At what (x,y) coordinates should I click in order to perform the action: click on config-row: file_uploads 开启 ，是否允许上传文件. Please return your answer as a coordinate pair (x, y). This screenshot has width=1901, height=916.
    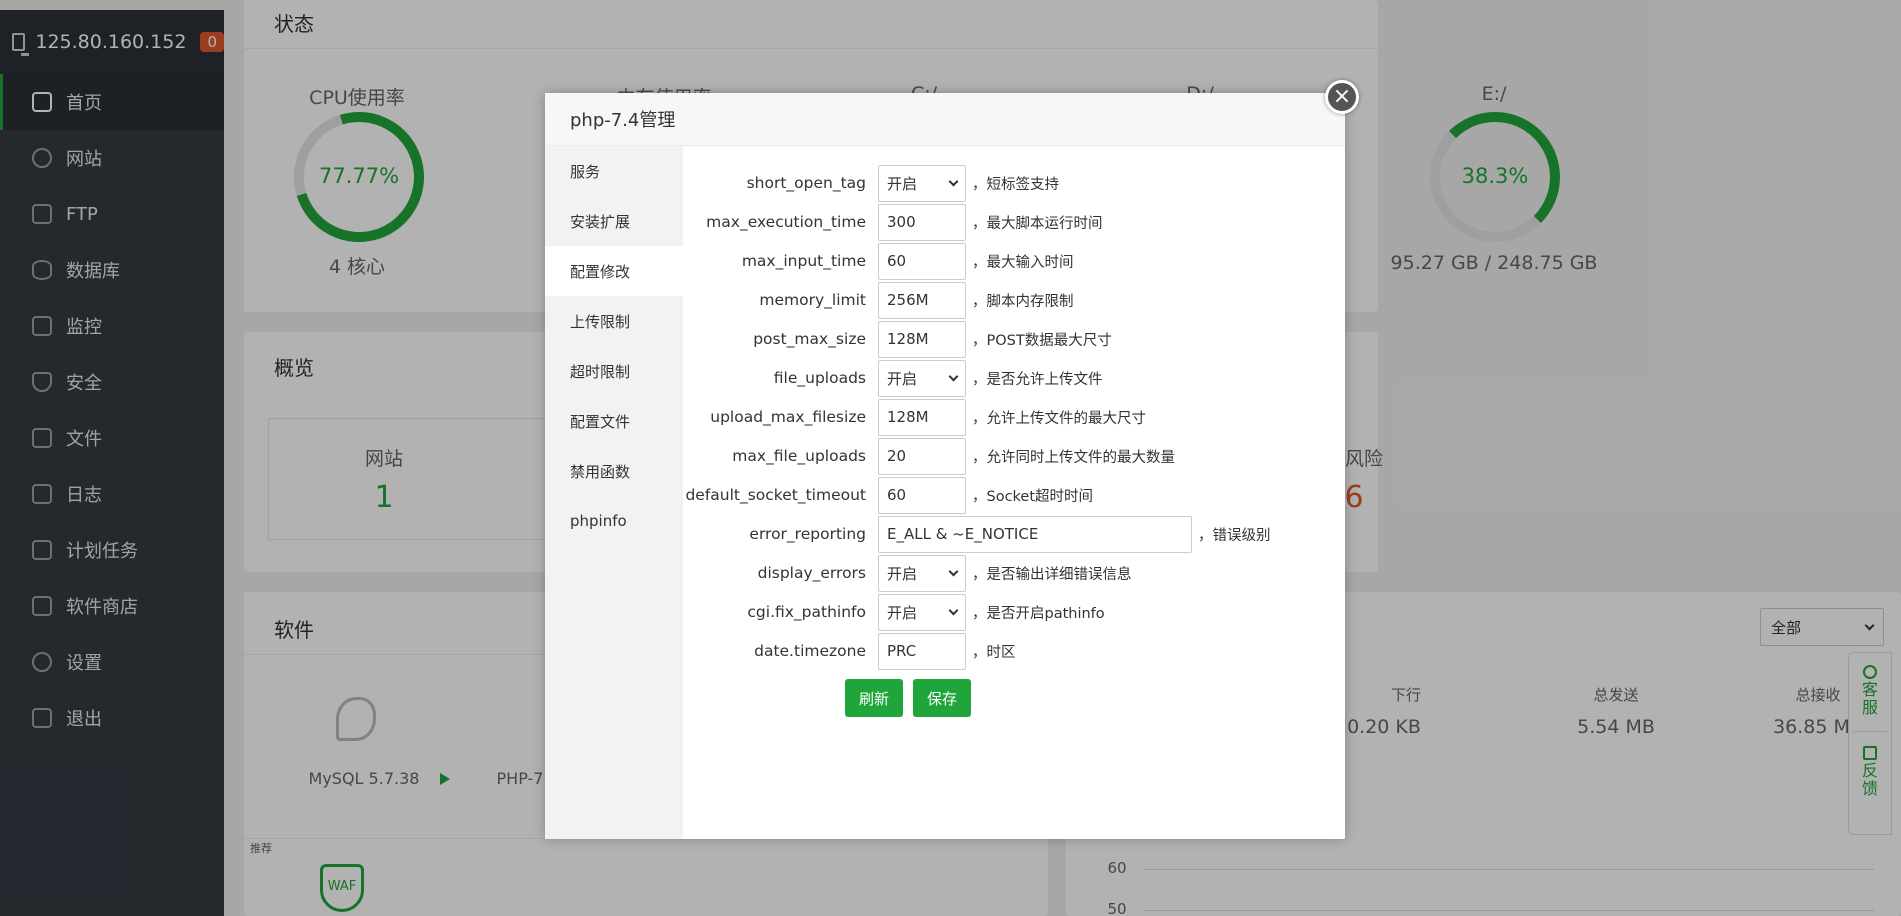
    Looking at the image, I should click on (893, 378).